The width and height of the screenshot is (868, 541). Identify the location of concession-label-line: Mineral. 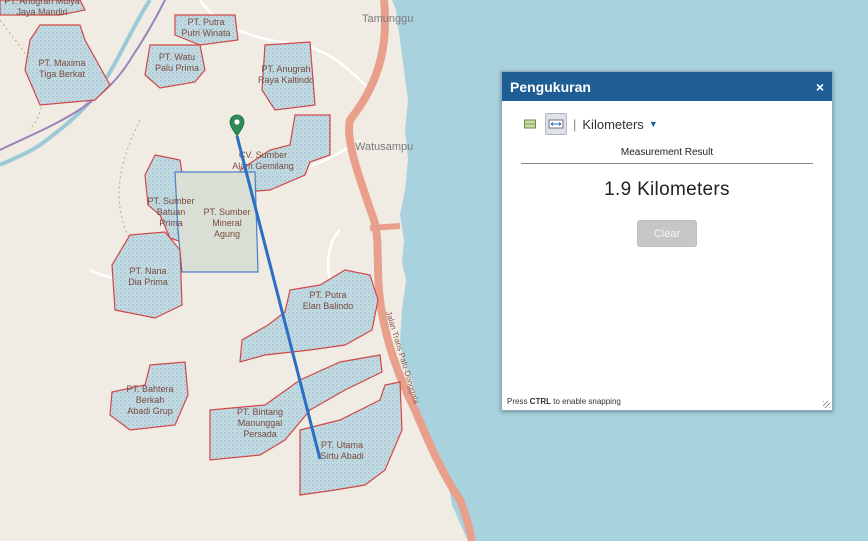
(227, 223).